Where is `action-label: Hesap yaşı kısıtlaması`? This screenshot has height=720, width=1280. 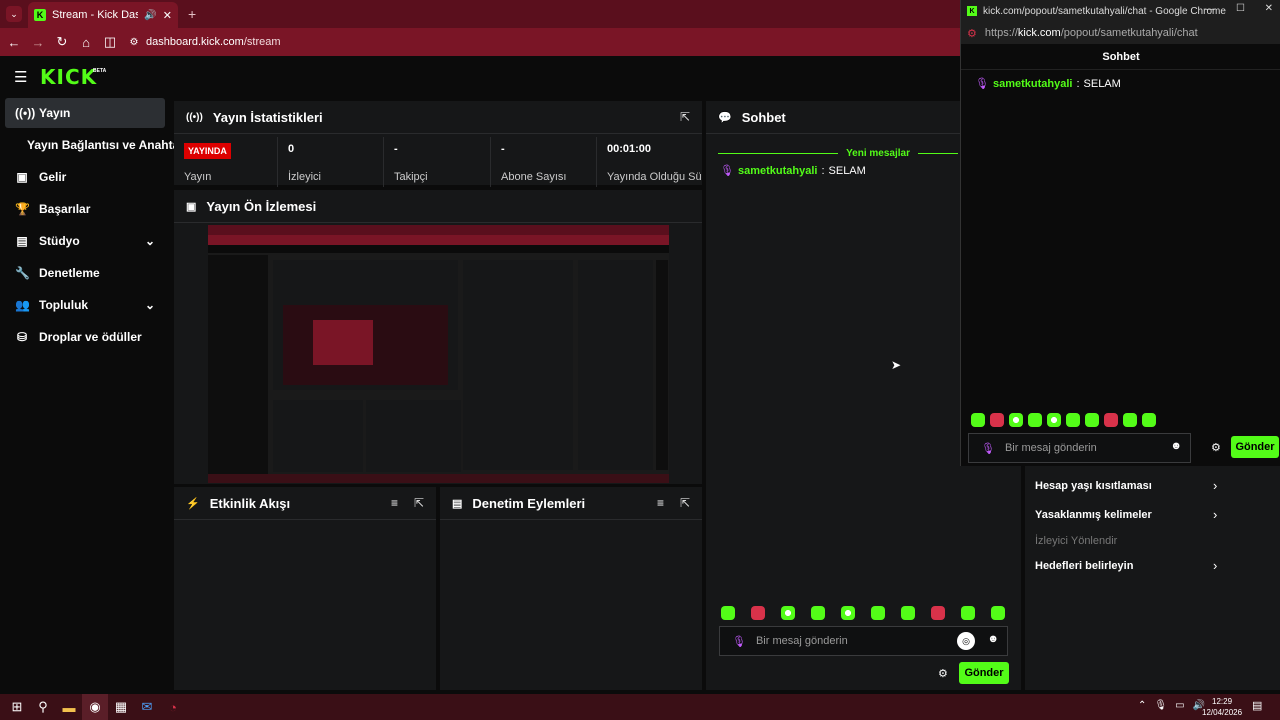 action-label: Hesap yaşı kısıtlaması is located at coordinates (1093, 486).